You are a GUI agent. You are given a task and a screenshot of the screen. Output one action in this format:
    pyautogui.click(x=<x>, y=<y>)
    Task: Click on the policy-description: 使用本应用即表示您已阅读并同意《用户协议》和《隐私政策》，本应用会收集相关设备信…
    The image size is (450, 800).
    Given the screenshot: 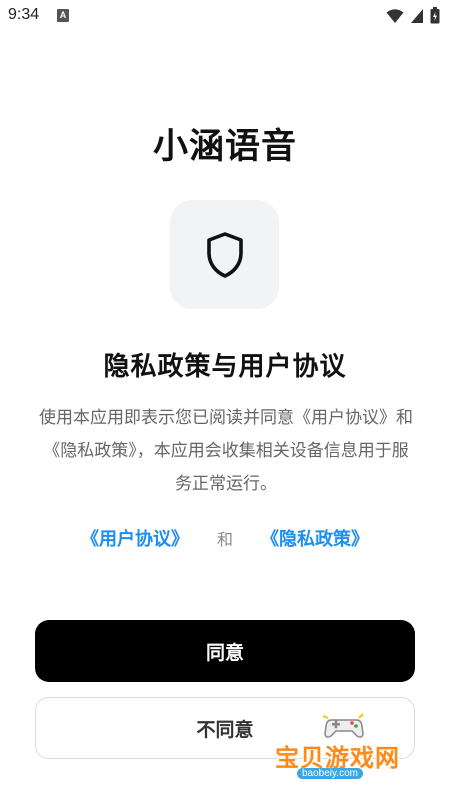 What is the action you would take?
    pyautogui.click(x=226, y=451)
    